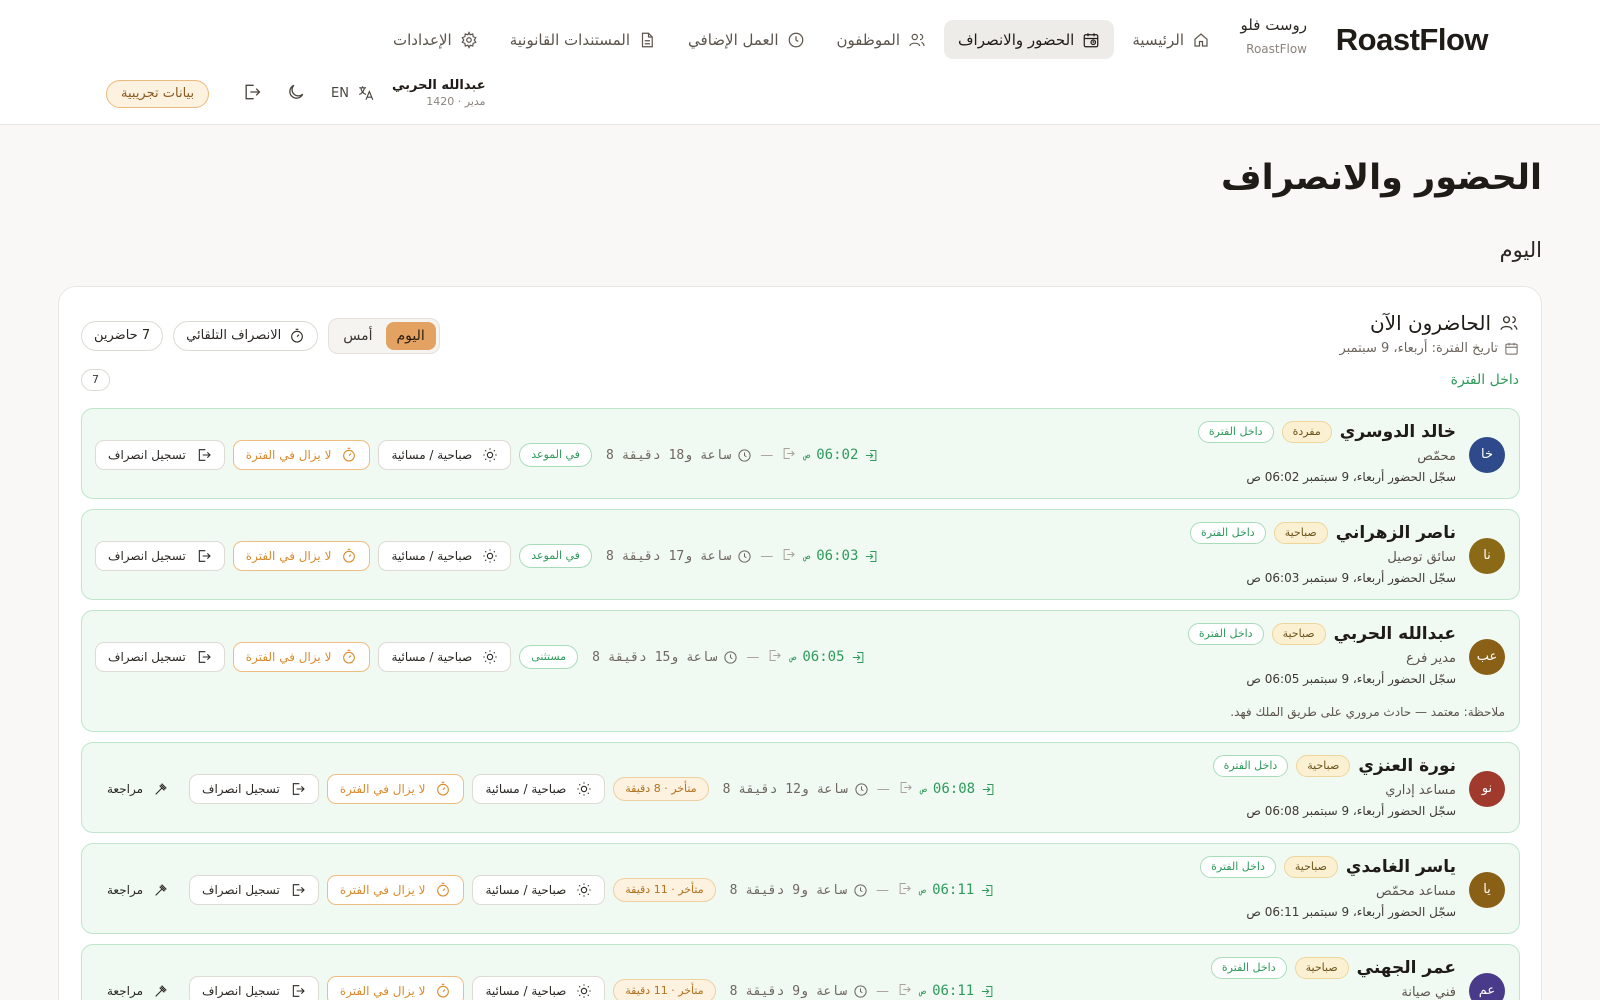  Describe the element at coordinates (827, 657) in the screenshot. I see `check-in-time: ص 06:05` at that location.